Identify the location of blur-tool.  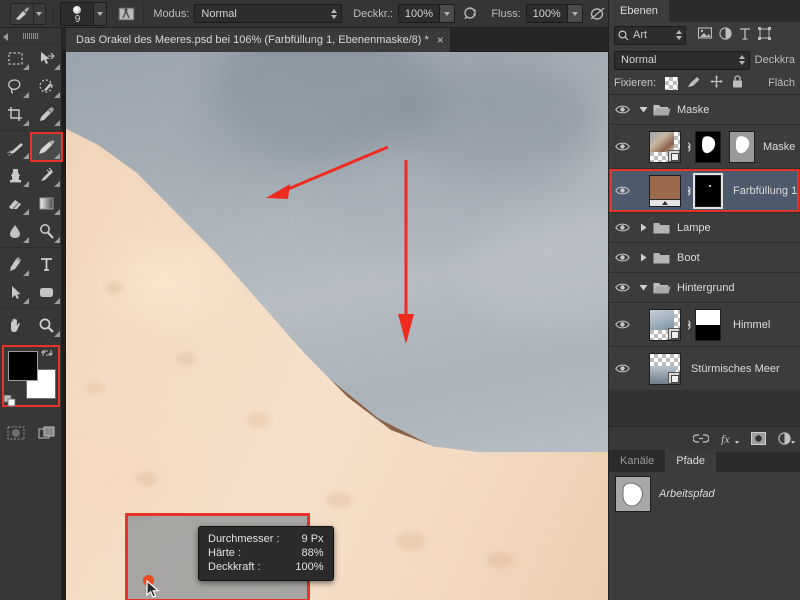
(15, 231).